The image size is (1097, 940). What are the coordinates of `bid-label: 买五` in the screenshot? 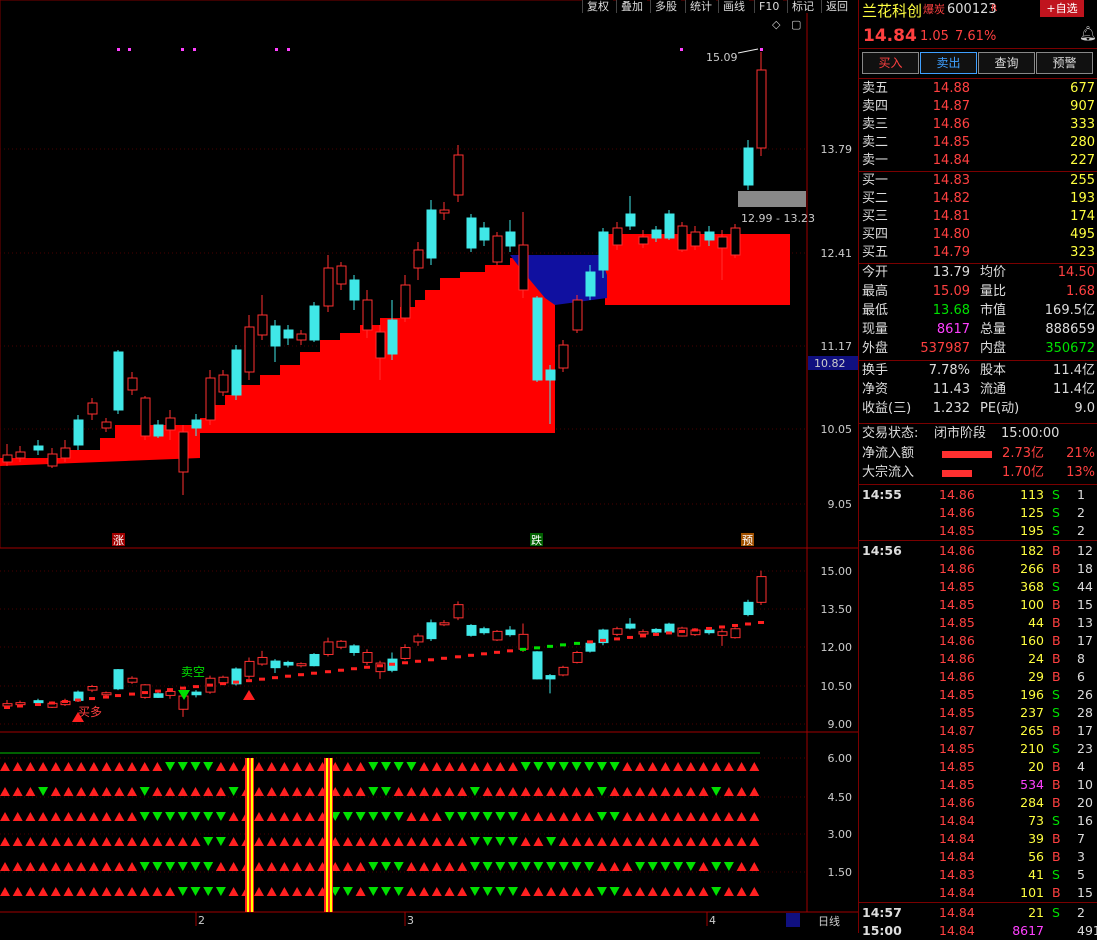 It's located at (875, 252).